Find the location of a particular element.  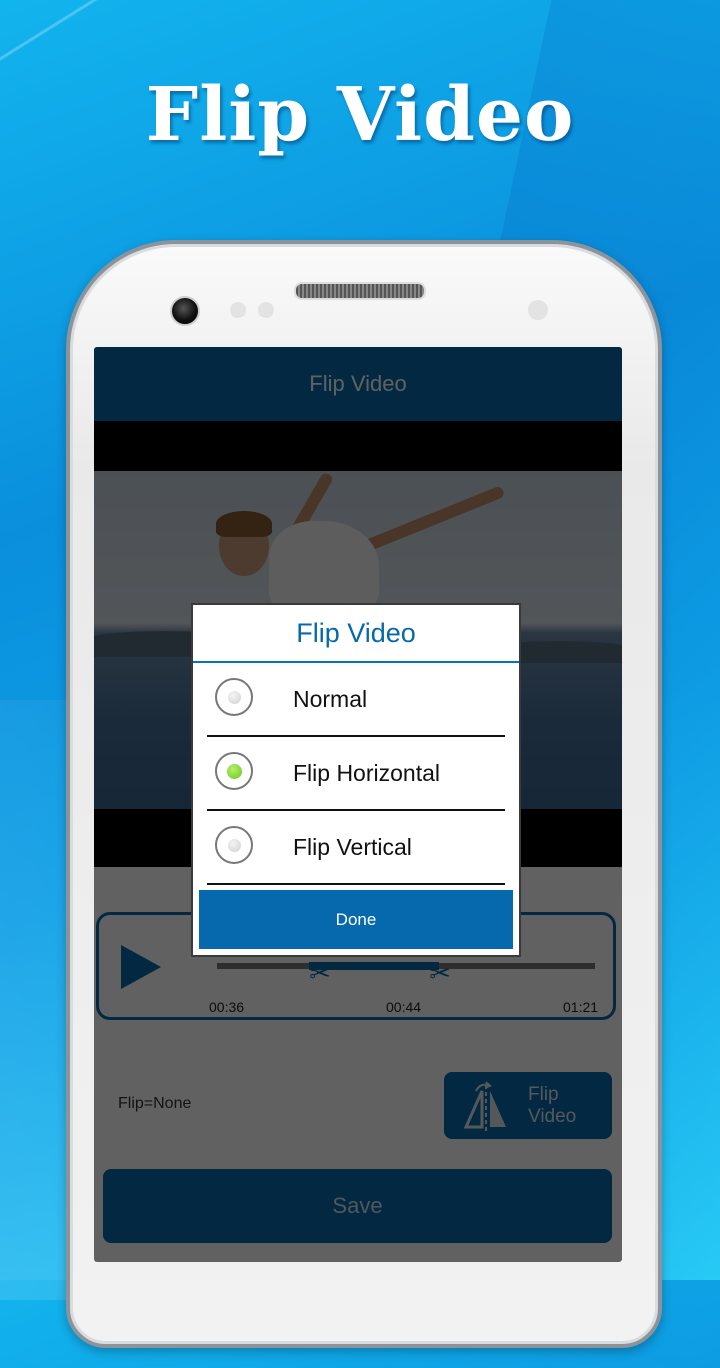

option-label: Normal is located at coordinates (330, 698).